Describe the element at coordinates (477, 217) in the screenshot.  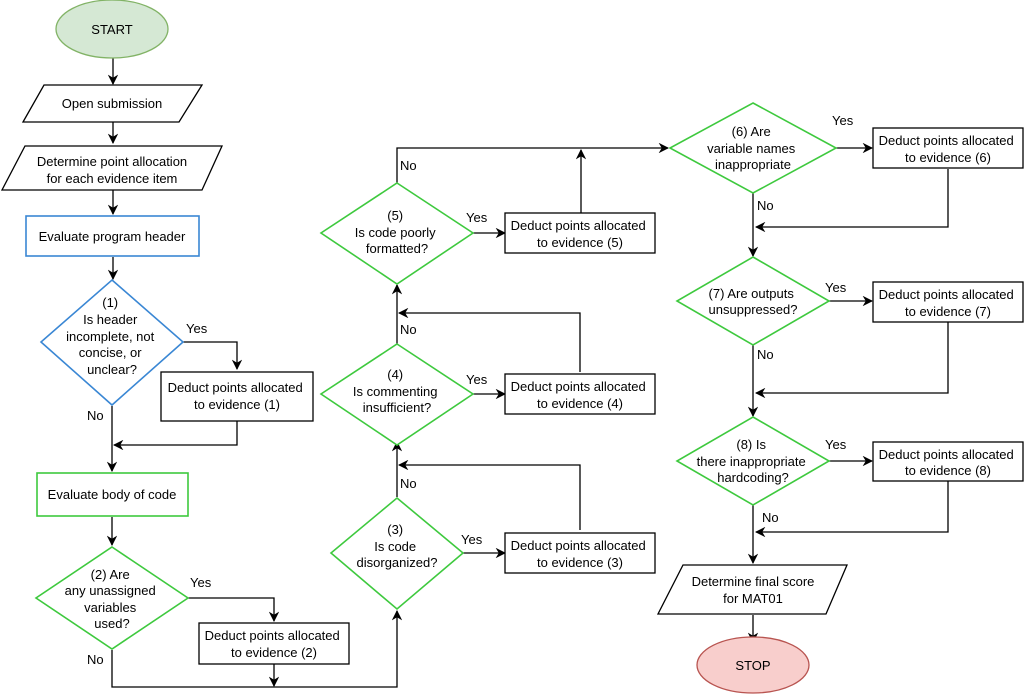
I see `yes-label-5: Yes` at that location.